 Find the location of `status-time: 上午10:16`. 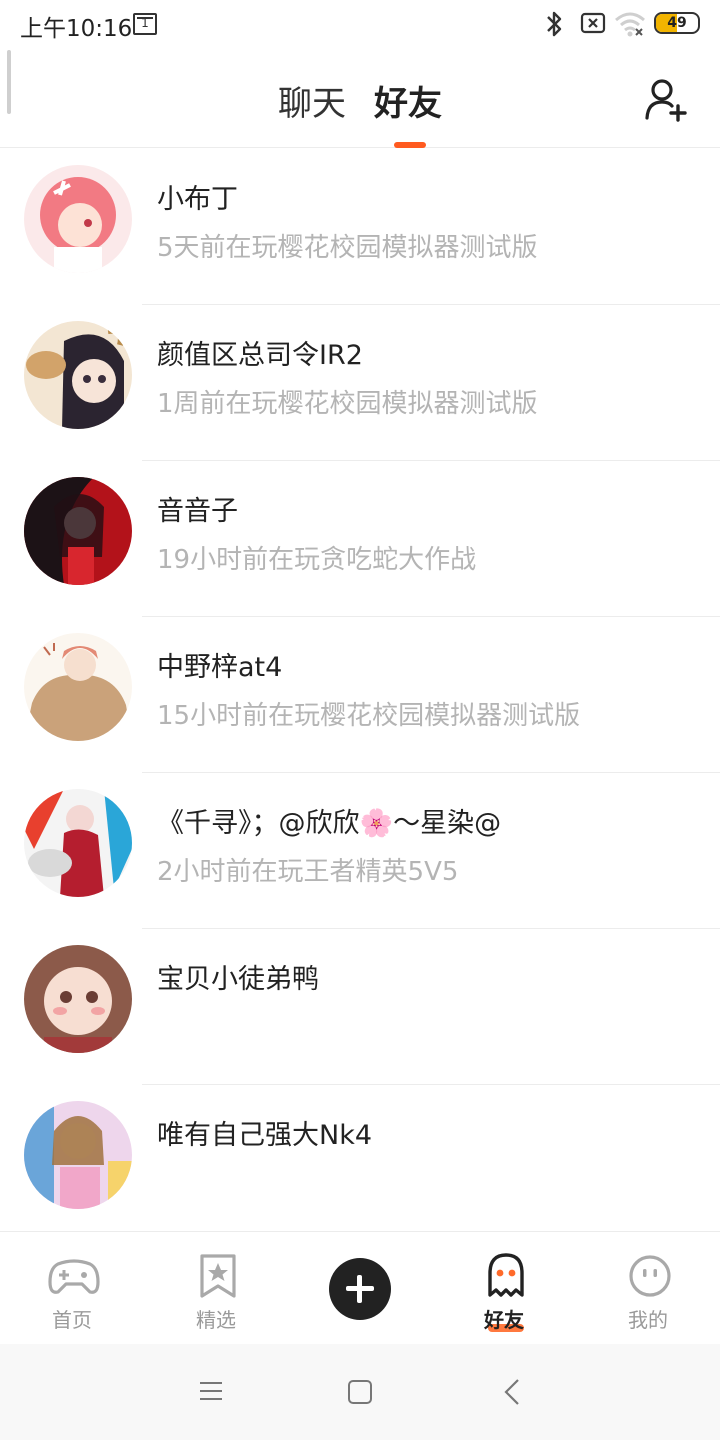

status-time: 上午10:16 is located at coordinates (76, 29).